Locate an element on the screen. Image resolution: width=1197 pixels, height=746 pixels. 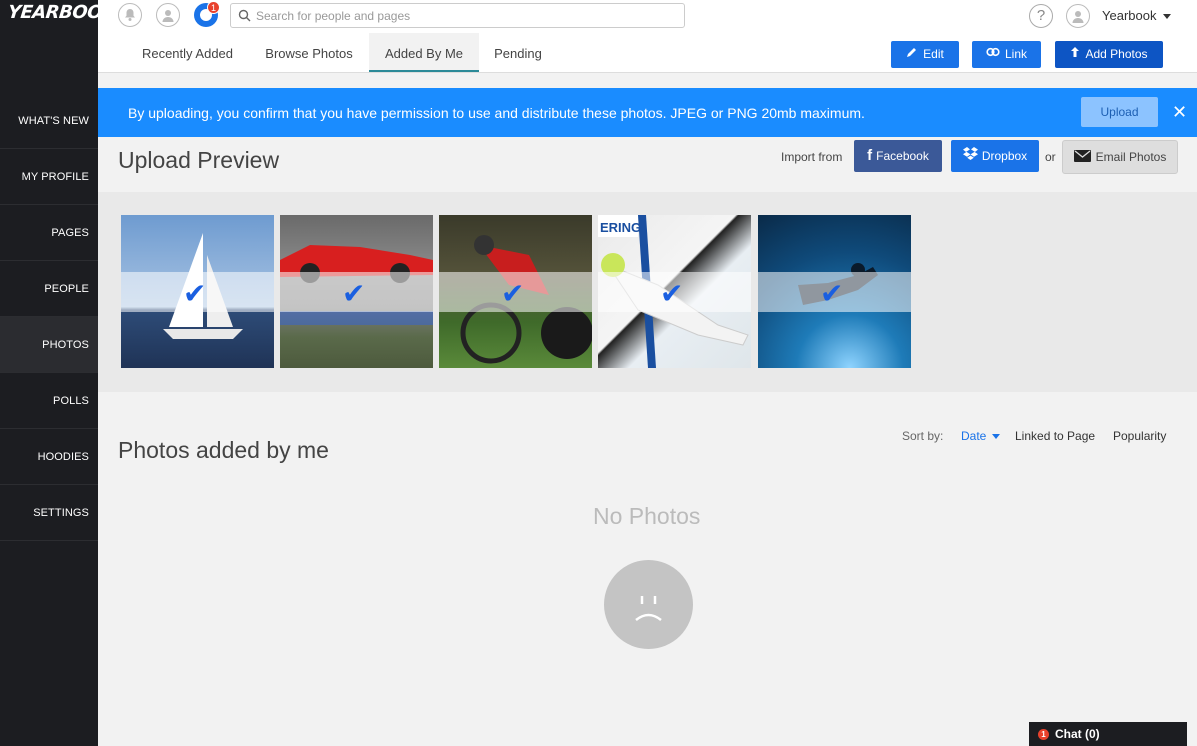
tab-recently-added: Recently Added is located at coordinates (187, 52).